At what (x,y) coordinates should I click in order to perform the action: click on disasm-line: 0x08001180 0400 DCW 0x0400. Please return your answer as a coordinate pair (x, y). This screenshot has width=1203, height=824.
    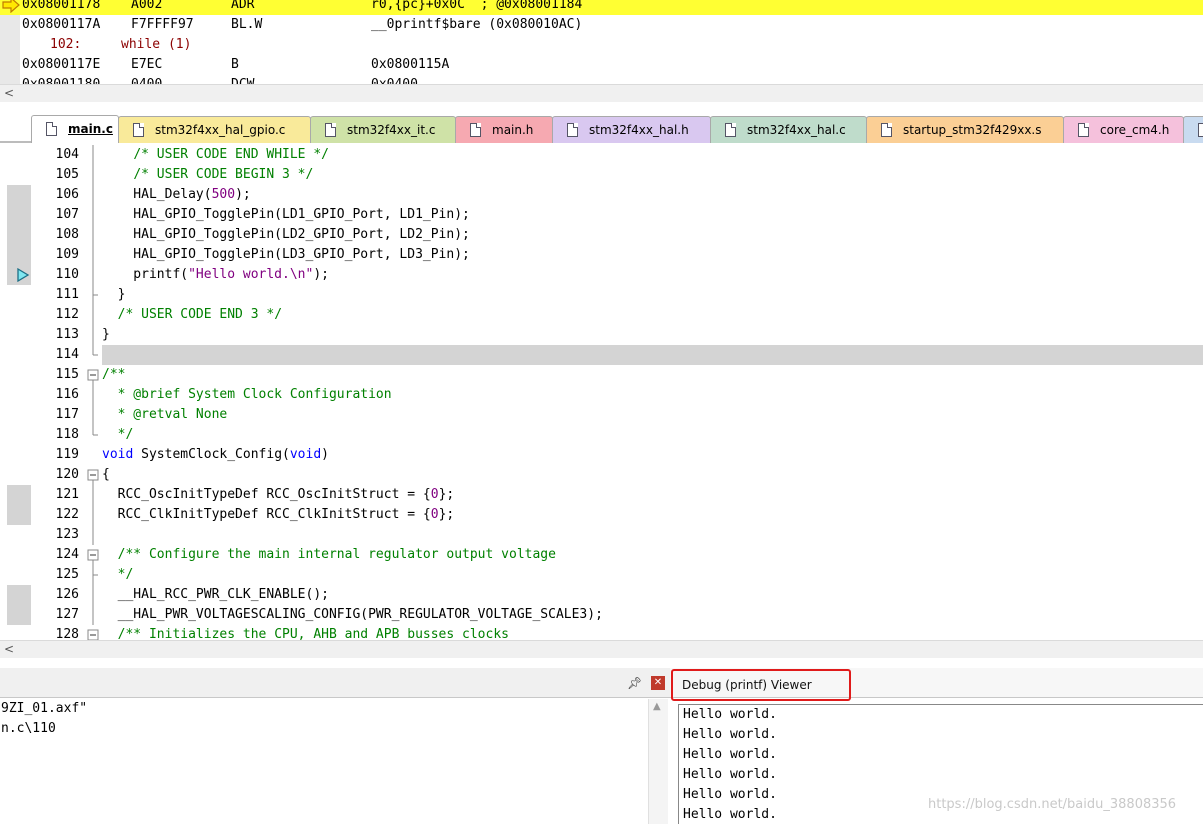
    Looking at the image, I should click on (601, 79).